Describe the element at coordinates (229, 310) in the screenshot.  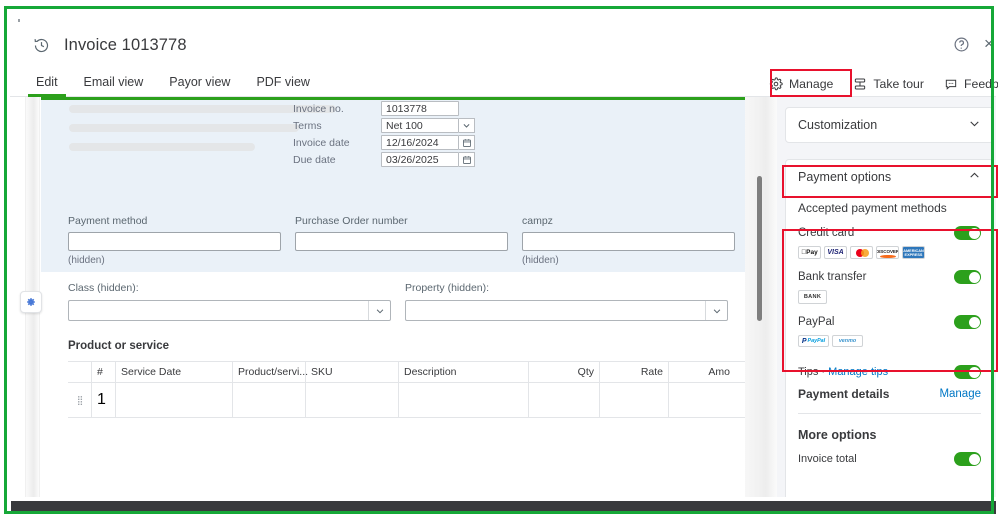
I see `class-select` at that location.